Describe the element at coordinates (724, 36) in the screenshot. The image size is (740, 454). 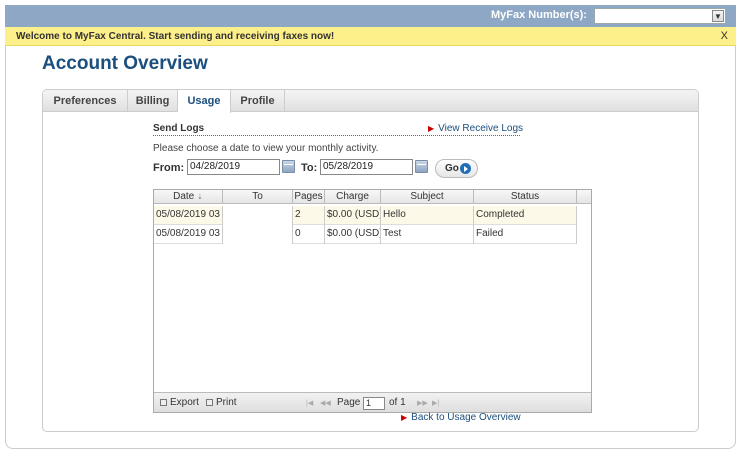
I see `close-banner-button: X` at that location.